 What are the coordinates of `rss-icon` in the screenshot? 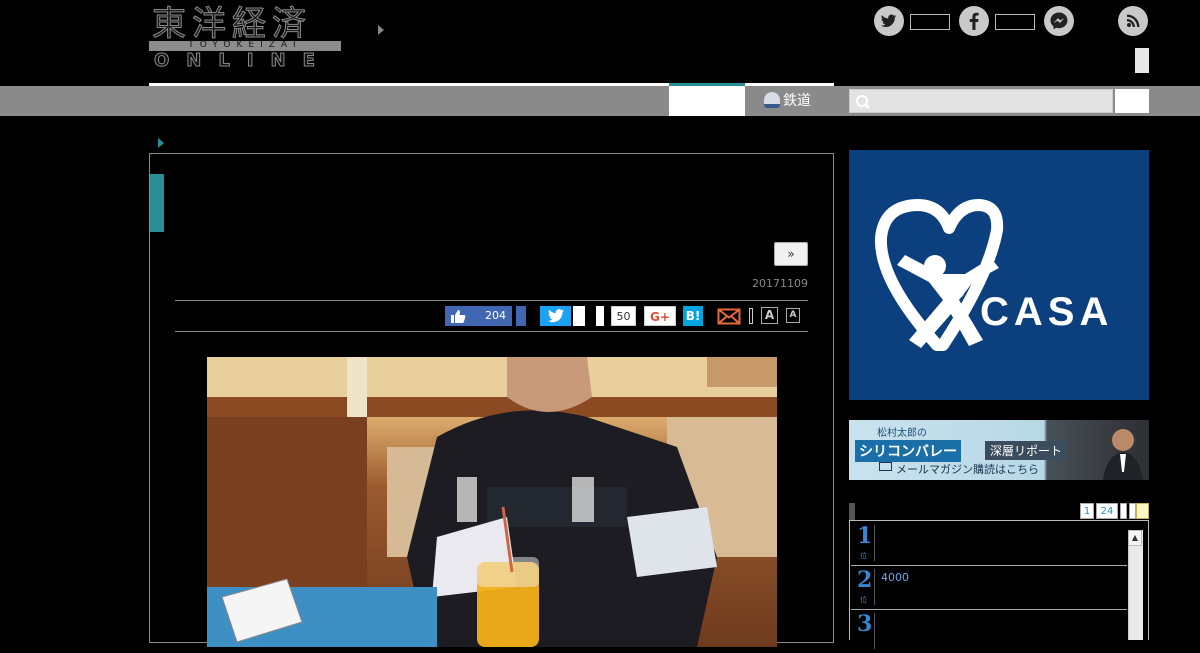 It's located at (1133, 21).